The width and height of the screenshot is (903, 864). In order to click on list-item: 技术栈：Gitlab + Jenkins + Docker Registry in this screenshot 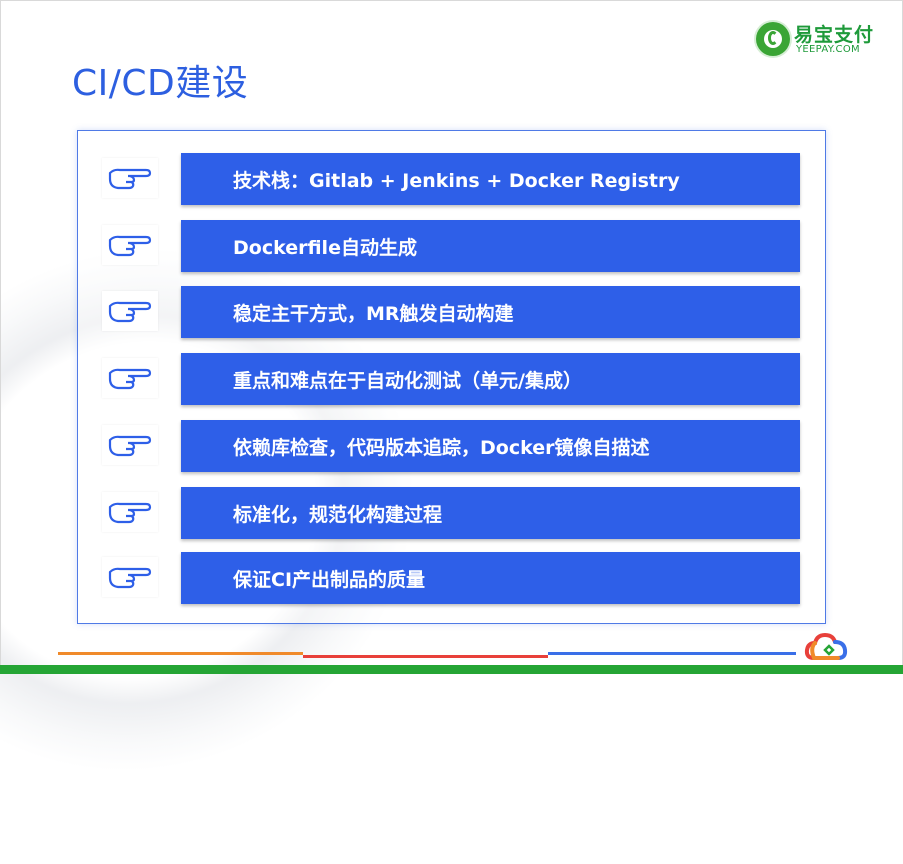, I will do `click(451, 179)`.